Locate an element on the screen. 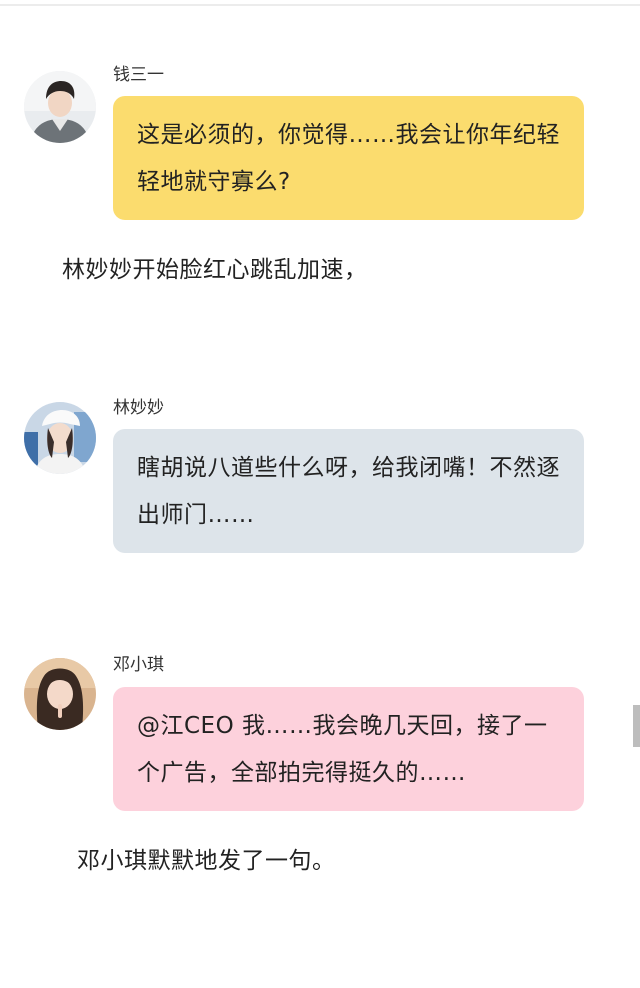 The width and height of the screenshot is (640, 988). avatar-young-man-icon is located at coordinates (60, 107).